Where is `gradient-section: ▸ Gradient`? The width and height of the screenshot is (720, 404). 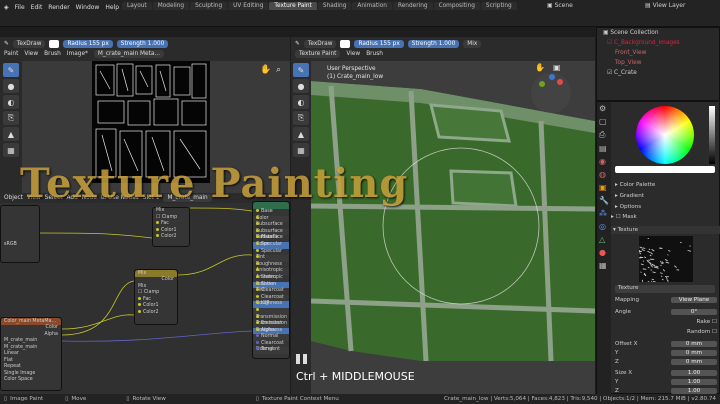
gradient-section: ▸ Gradient is located at coordinates (629, 196).